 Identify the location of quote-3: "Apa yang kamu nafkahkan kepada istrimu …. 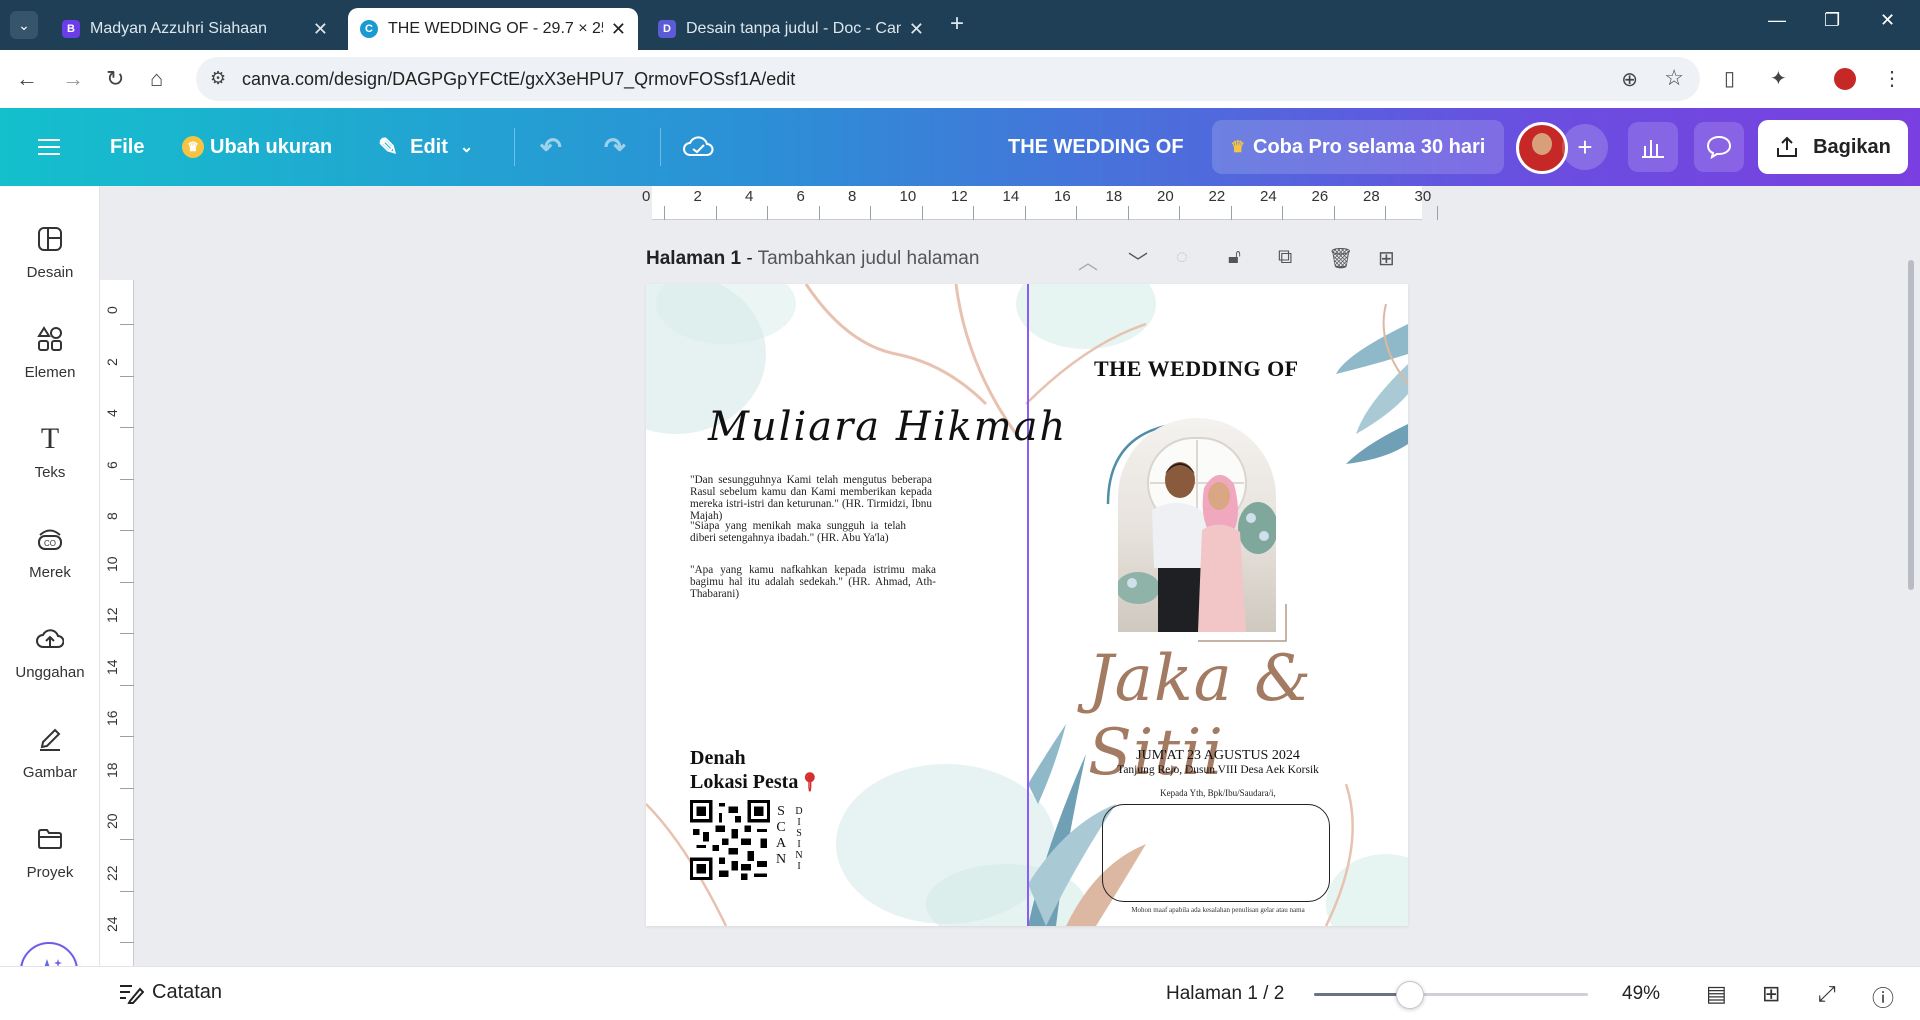
(813, 582).